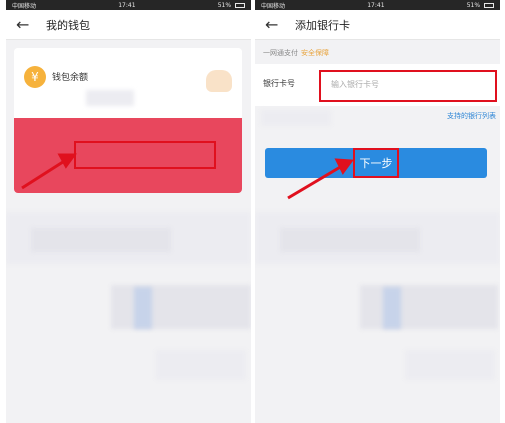  I want to click on coin-icon: ¥, so click(35, 77).